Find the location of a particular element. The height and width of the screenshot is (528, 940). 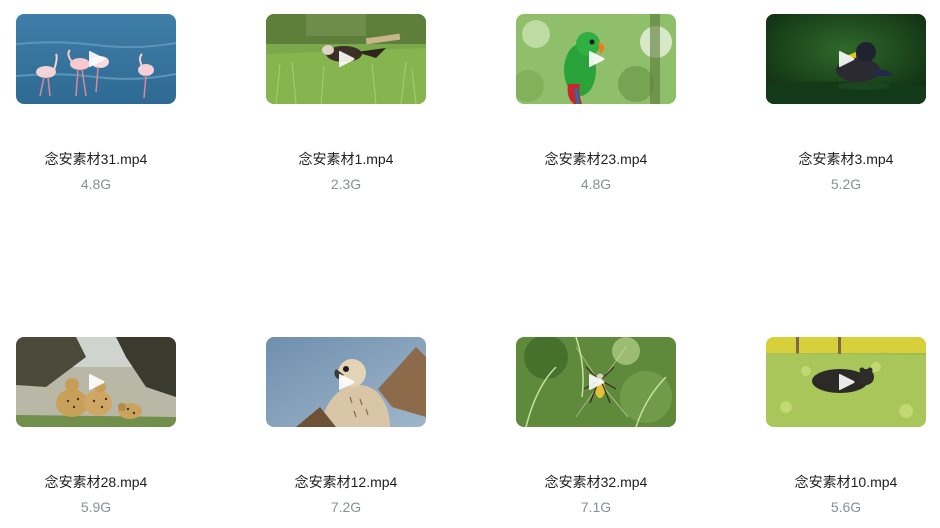

video-card: 念安素材1.mp4 2.3G is located at coordinates (346, 103).